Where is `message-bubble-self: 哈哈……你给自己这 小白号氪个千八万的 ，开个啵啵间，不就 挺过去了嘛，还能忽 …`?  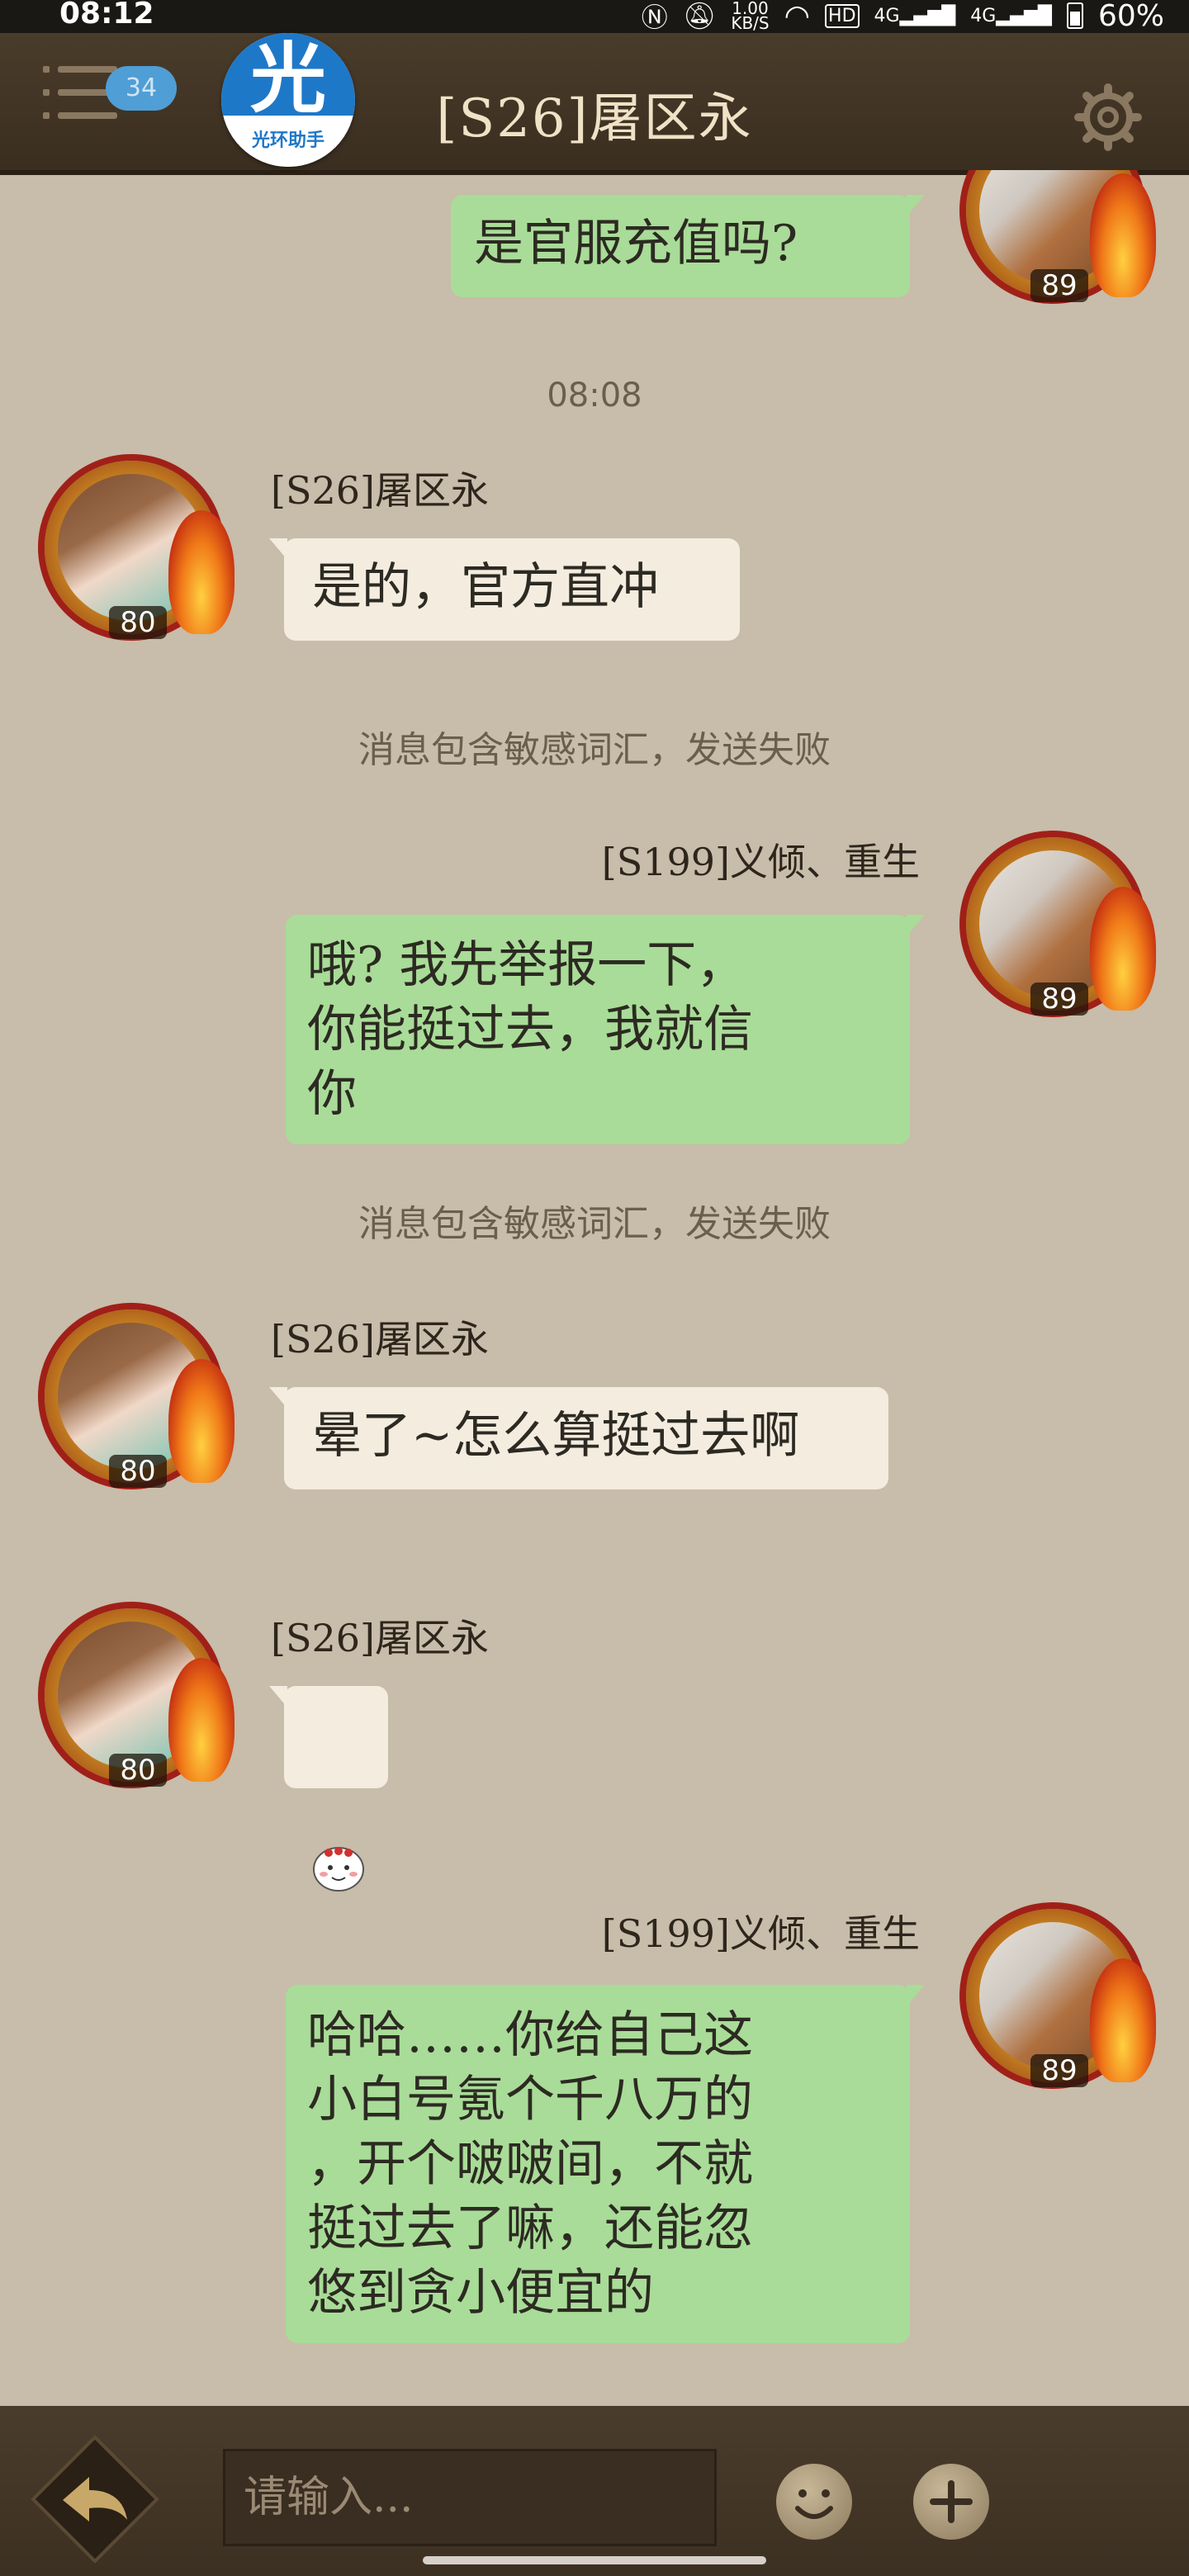
message-bubble-self: 哈哈……你给自己这 小白号氪个千八万的 ，开个啵啵间，不就 挺过去了嘛，还能忽 … is located at coordinates (605, 2164).